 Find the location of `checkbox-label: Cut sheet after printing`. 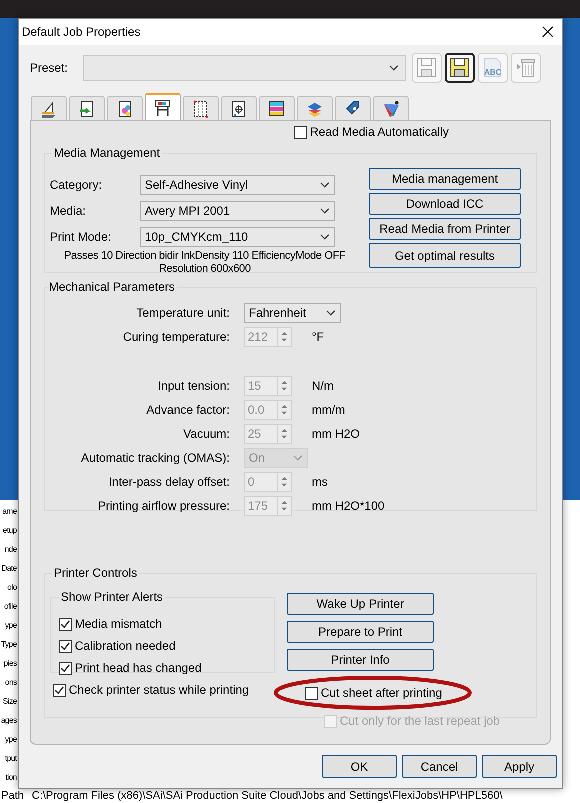

checkbox-label: Cut sheet after printing is located at coordinates (381, 693).